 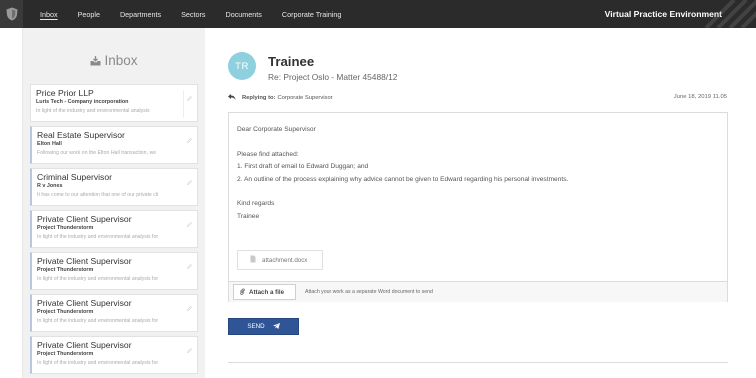 What do you see at coordinates (267, 292) in the screenshot?
I see `attach-file-label: Attach a file` at bounding box center [267, 292].